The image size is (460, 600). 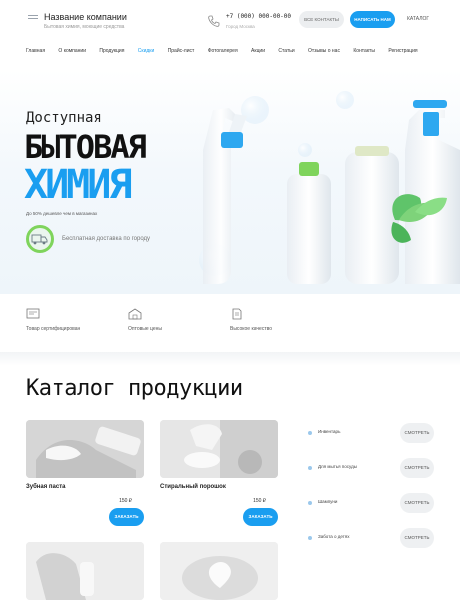 I want to click on category-item: Шампуни СМОТРЕТЬ, so click(x=371, y=503).